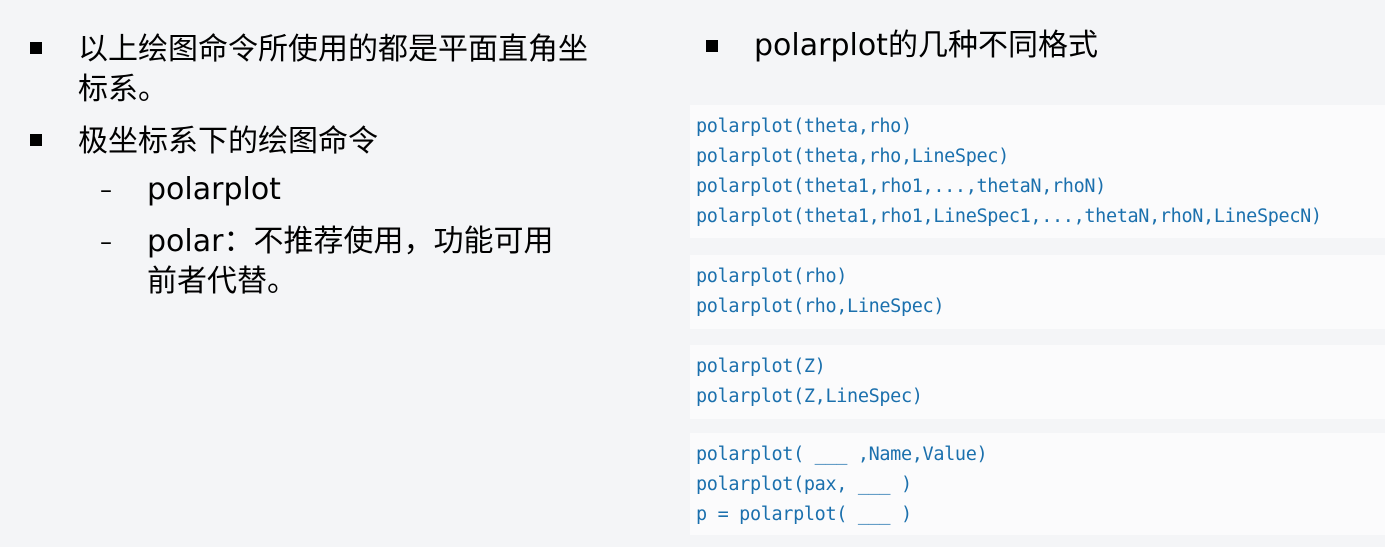  I want to click on sub-bullet-text: polar：不推荐使用，功能可用前者代替。, so click(350, 261).